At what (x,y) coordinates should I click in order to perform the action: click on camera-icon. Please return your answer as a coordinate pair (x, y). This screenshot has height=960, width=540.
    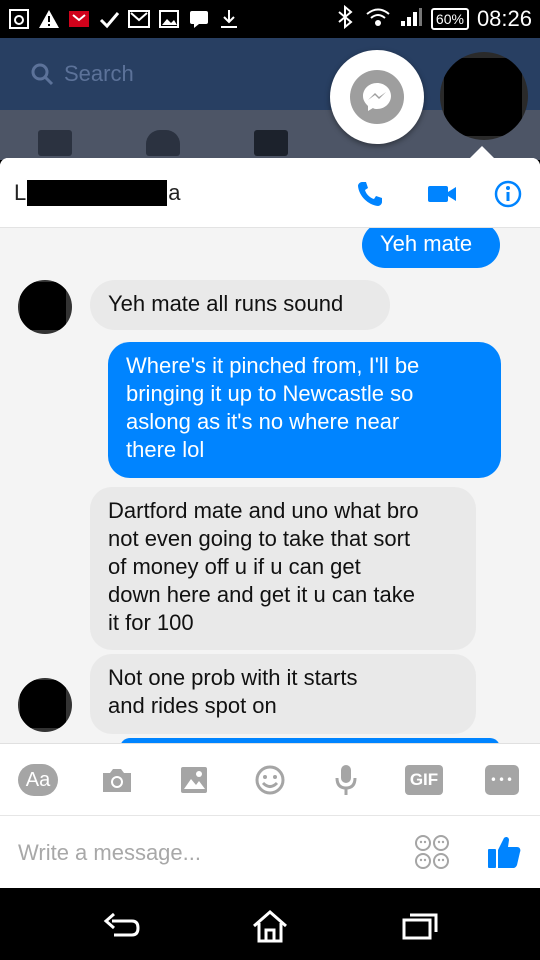
    Looking at the image, I should click on (117, 780).